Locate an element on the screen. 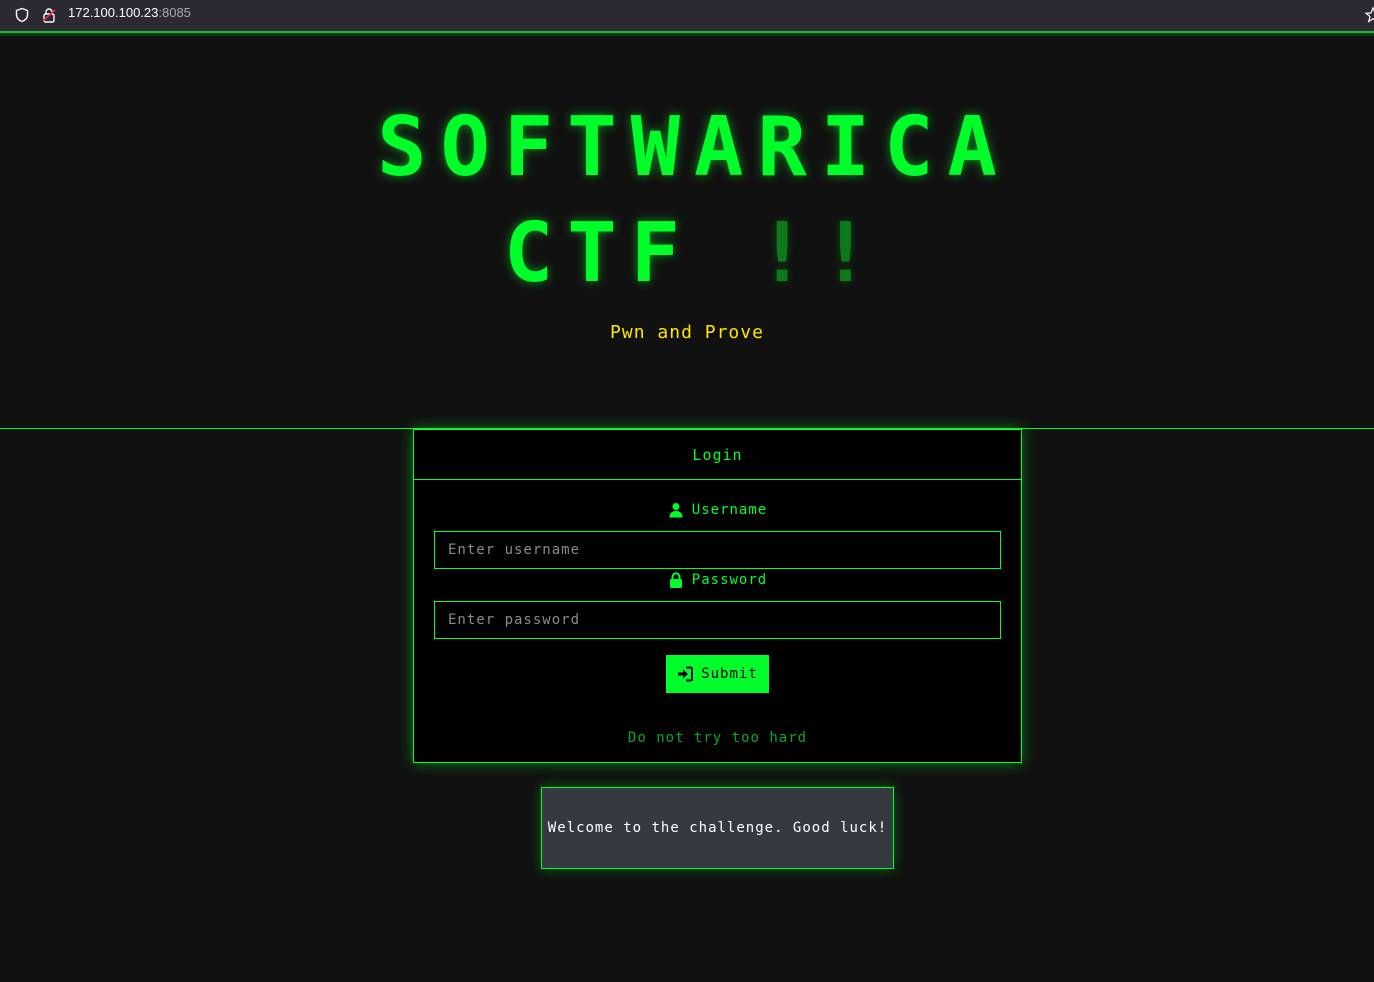 Image resolution: width=1374 pixels, height=982 pixels. username-label: Username is located at coordinates (717, 510).